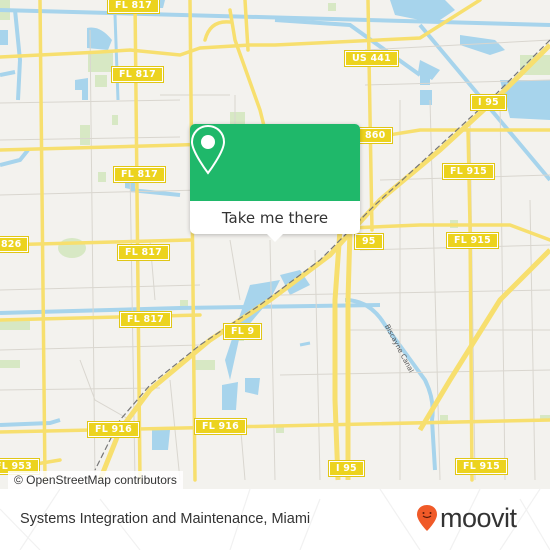 Image resolution: width=550 pixels, height=550 pixels. Describe the element at coordinates (208, 149) in the screenshot. I see `location-pin-icon` at that location.